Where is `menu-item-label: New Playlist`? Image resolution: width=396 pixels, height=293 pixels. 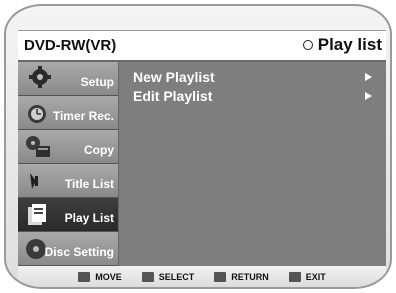
menu-item-label: New Playlist is located at coordinates (174, 77).